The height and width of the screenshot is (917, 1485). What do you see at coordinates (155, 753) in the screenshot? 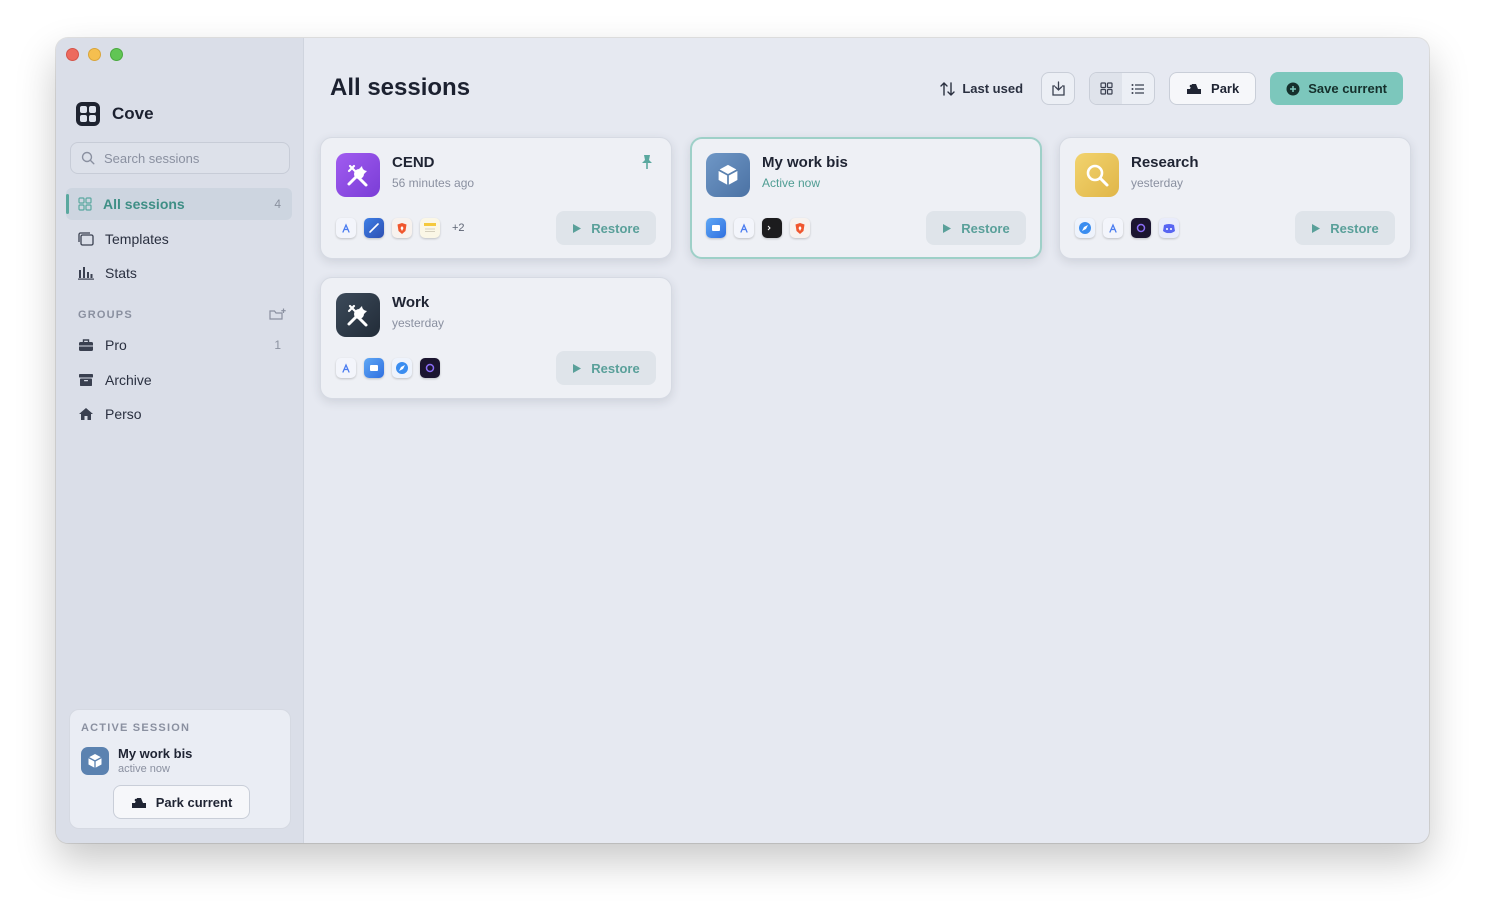
I see `active-session-name: My work bis` at bounding box center [155, 753].